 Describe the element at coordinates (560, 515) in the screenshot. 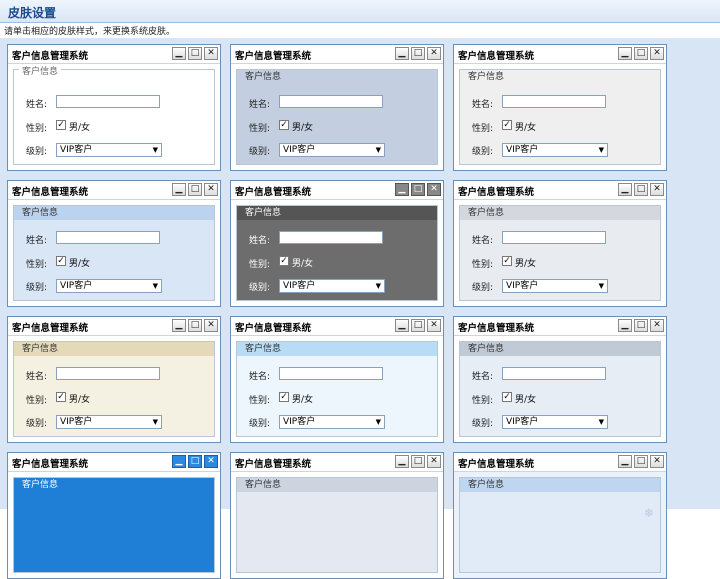

I see `skin-option-12: 客户信息管理系统 ▁ □ ✕ 客户信息 ❄` at that location.